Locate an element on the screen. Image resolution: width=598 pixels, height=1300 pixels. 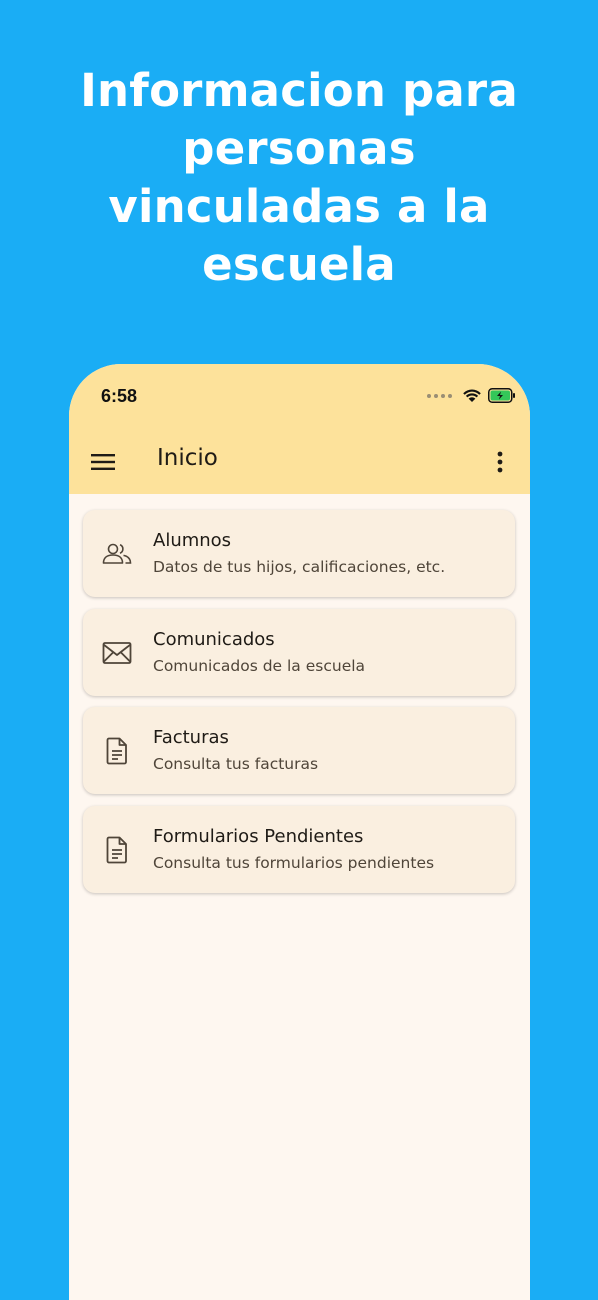
app-title: Inicio is located at coordinates (187, 458).